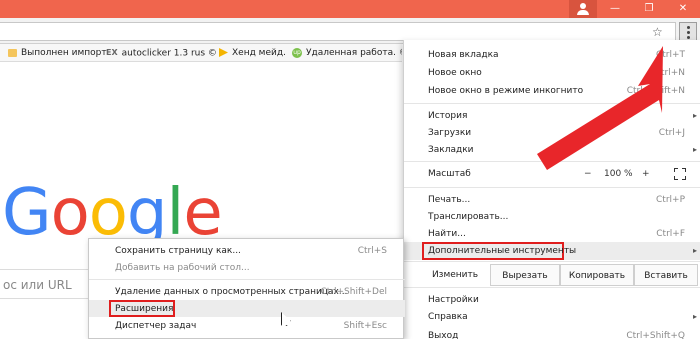 The height and width of the screenshot is (339, 700). What do you see at coordinates (347, 53) in the screenshot?
I see `bookmark-item: up Удаленная работа. ©` at bounding box center [347, 53].